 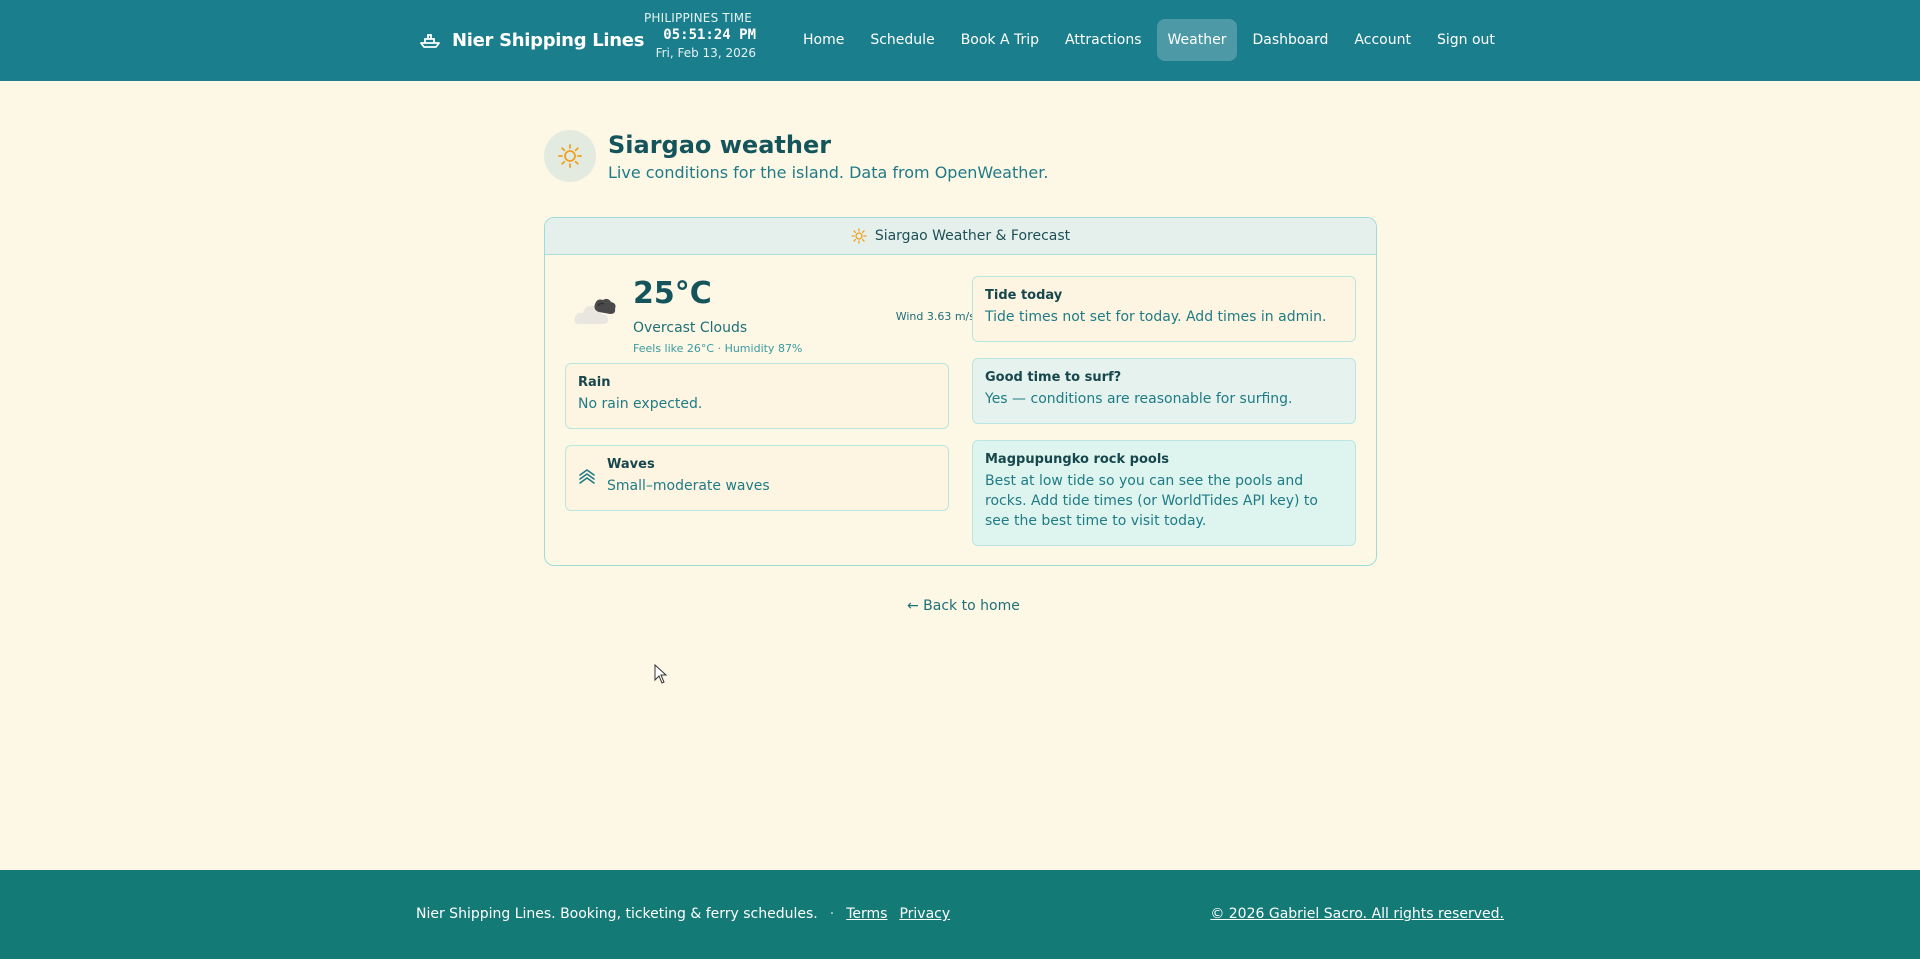 What do you see at coordinates (718, 348) in the screenshot?
I see `feels-like-humidity: Feels like 26°C · Humidity 87%` at bounding box center [718, 348].